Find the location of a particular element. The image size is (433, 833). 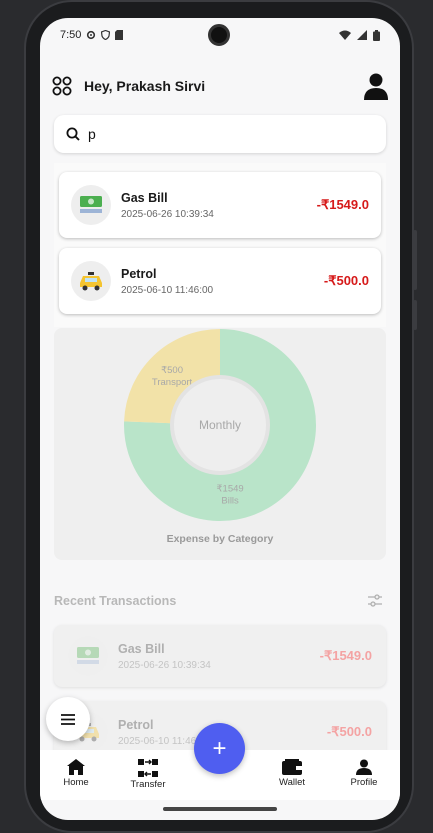

nav-label: Transfer is located at coordinates (148, 784).